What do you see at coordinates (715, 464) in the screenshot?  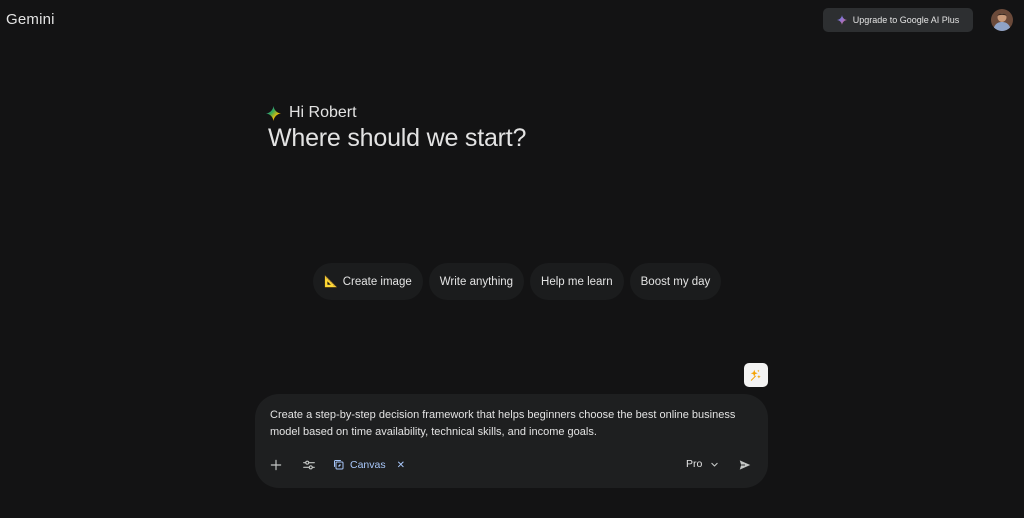 I see `chevron-down-icon` at bounding box center [715, 464].